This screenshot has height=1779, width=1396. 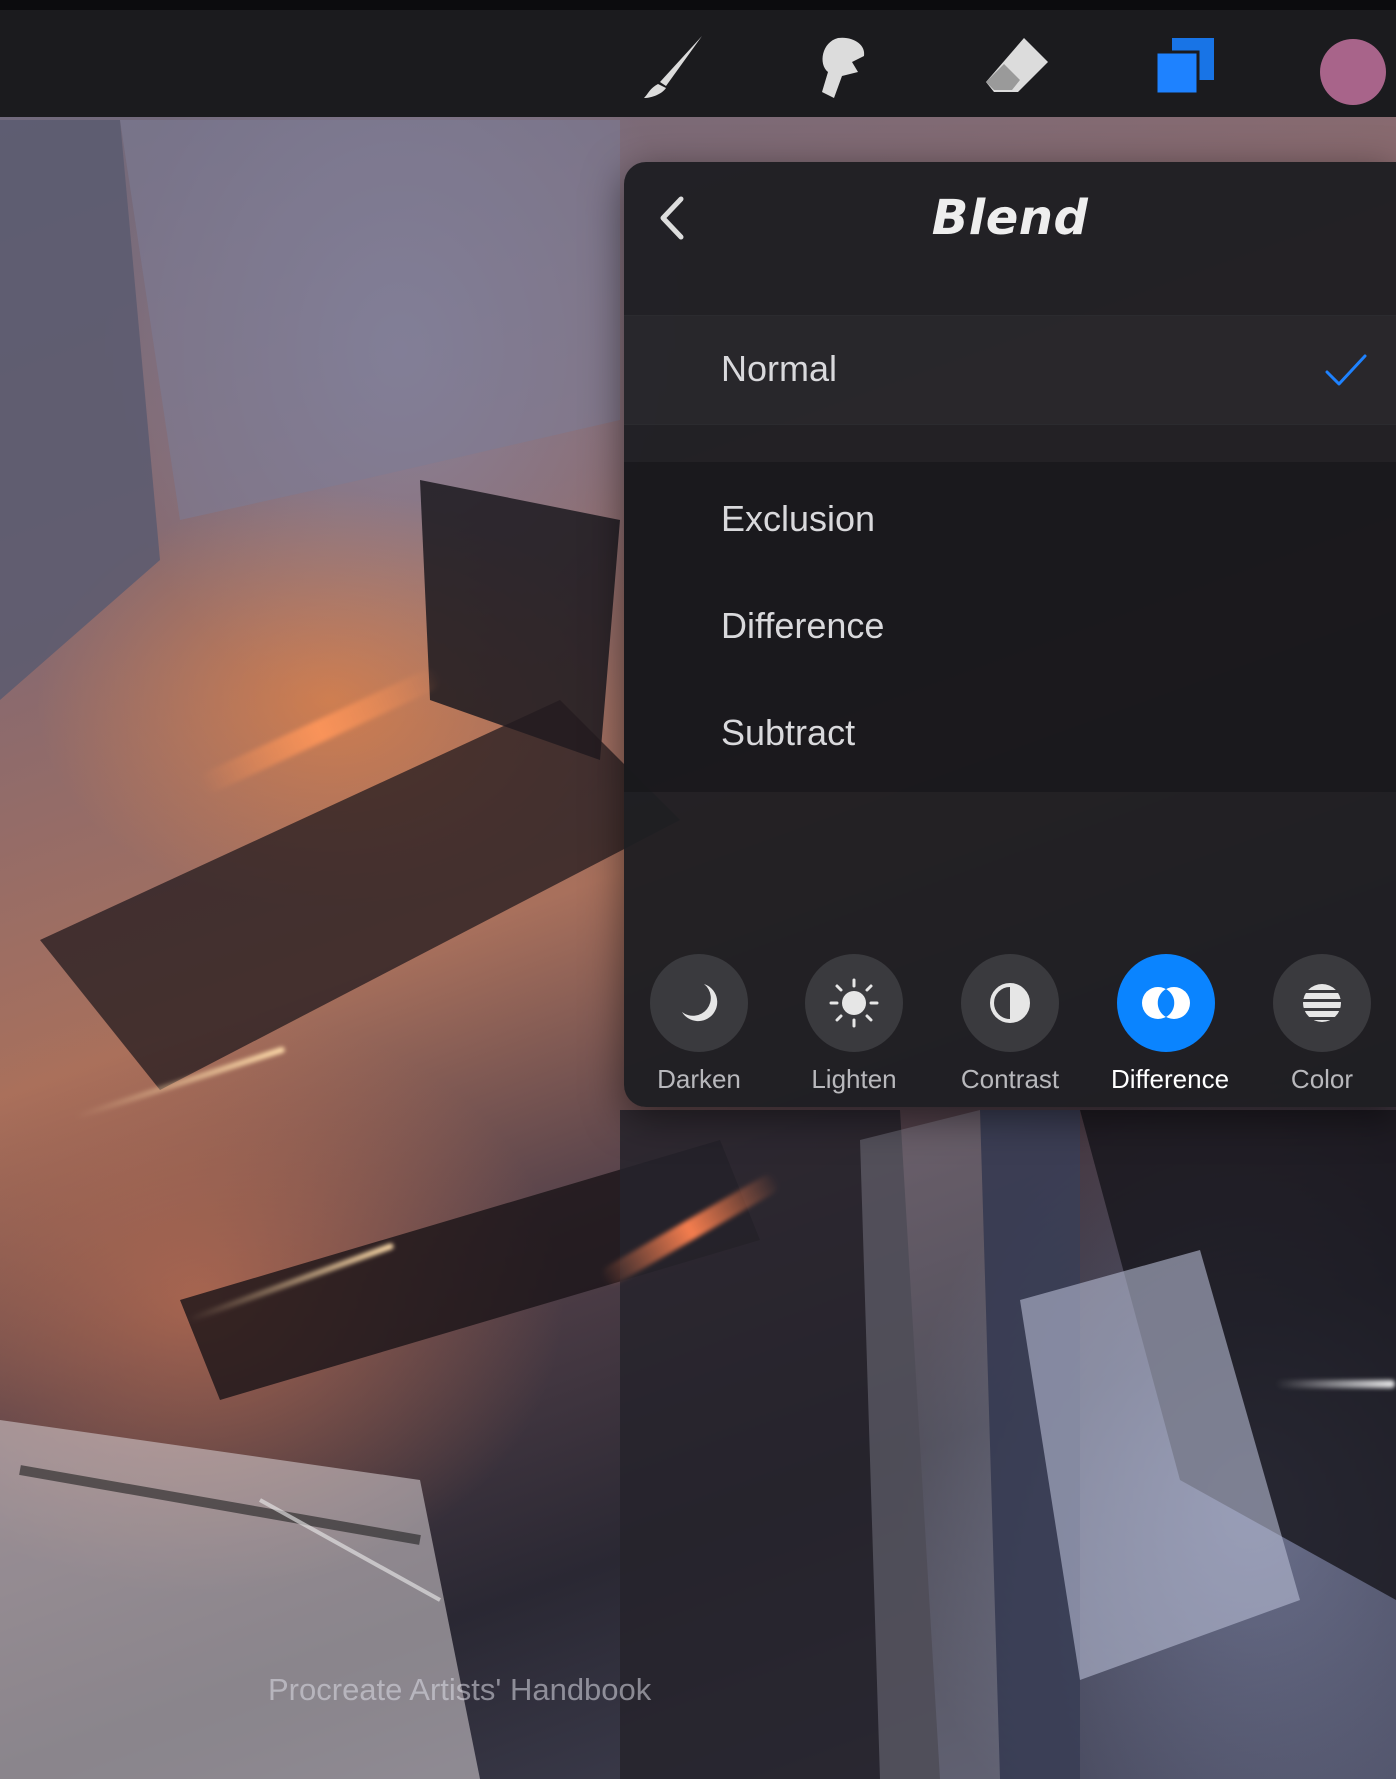 I want to click on blend-mode-subtract: Subtract, so click(x=1010, y=724).